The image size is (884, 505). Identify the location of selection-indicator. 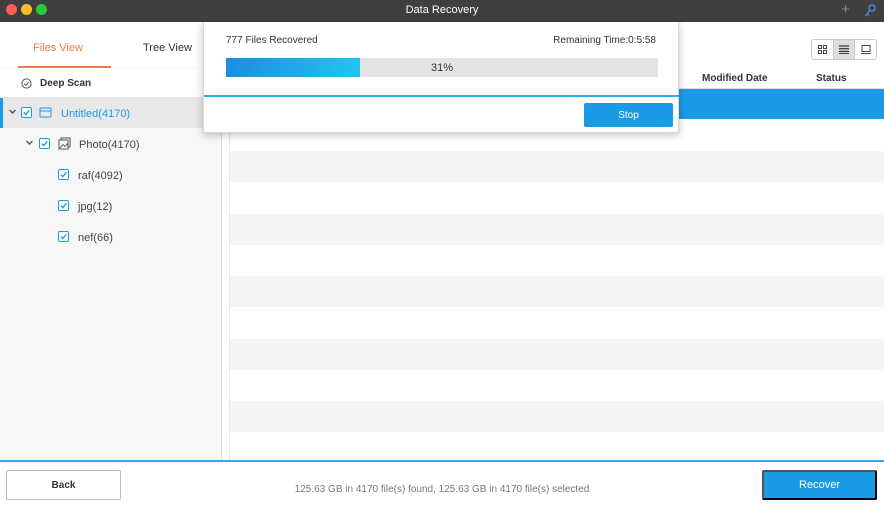
(1, 113).